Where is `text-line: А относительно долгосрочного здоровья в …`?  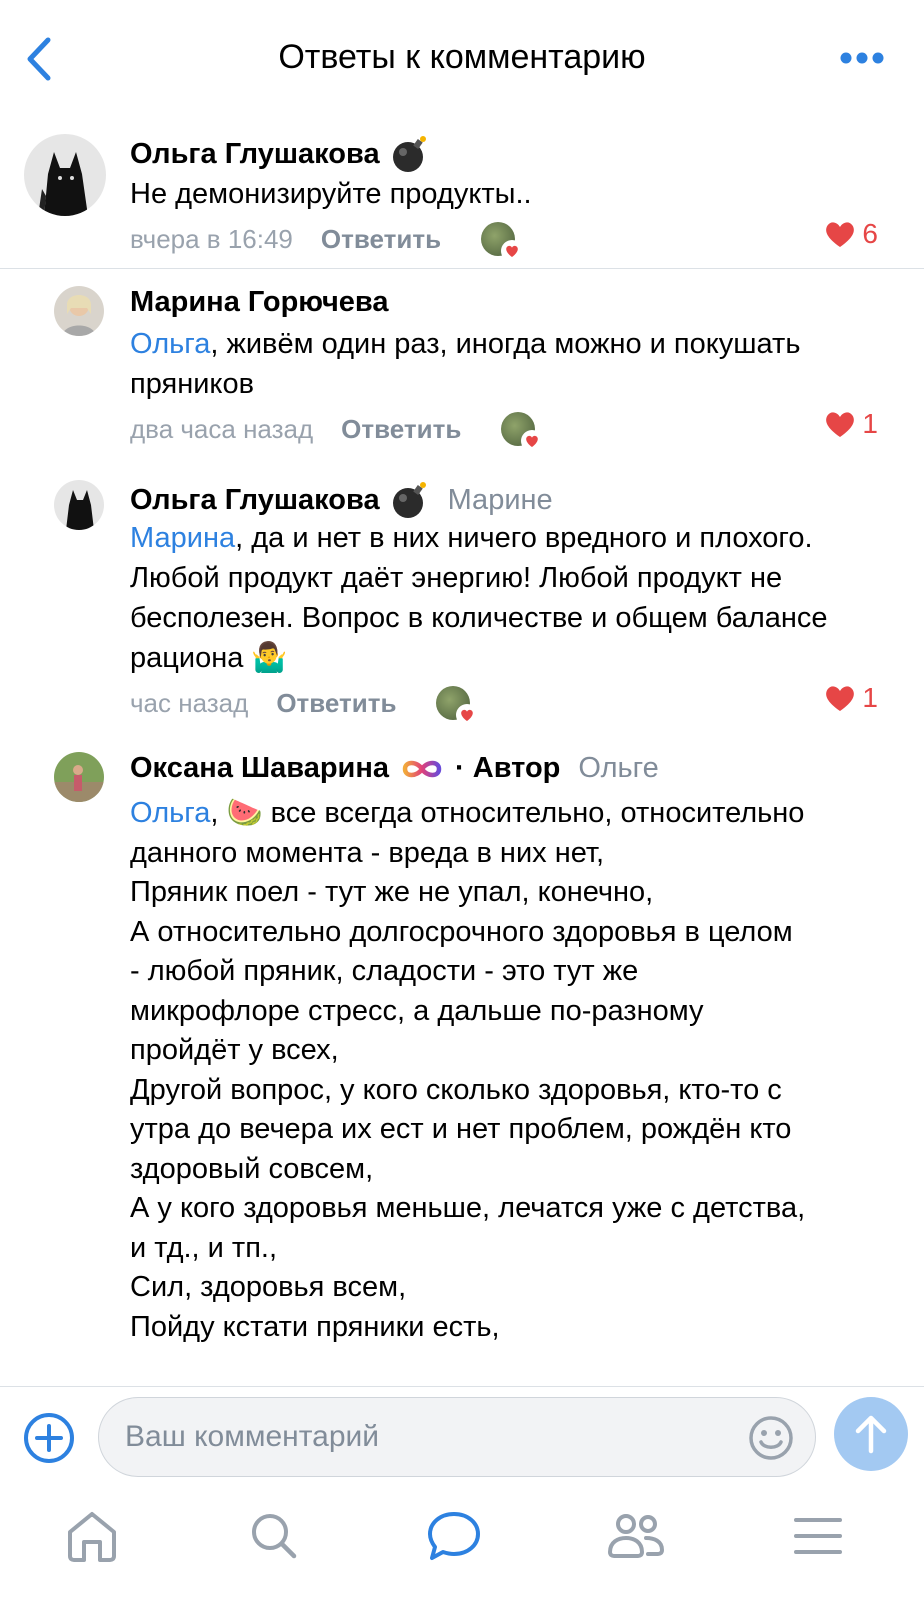
text-line: А относительно долгосрочного здоровья в … is located at coordinates (461, 931).